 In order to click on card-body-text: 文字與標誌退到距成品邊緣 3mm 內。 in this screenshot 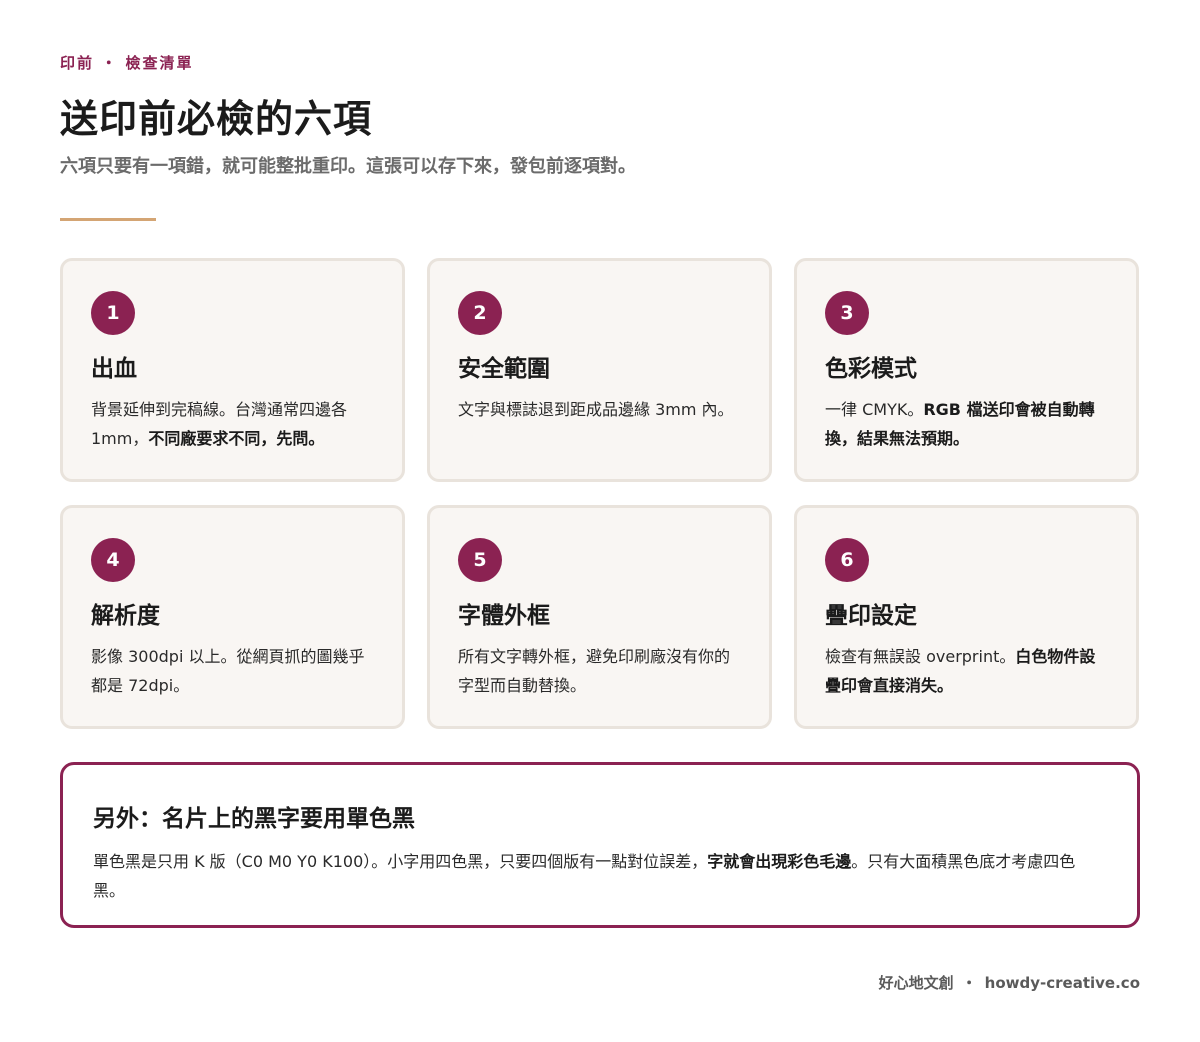, I will do `click(596, 409)`.